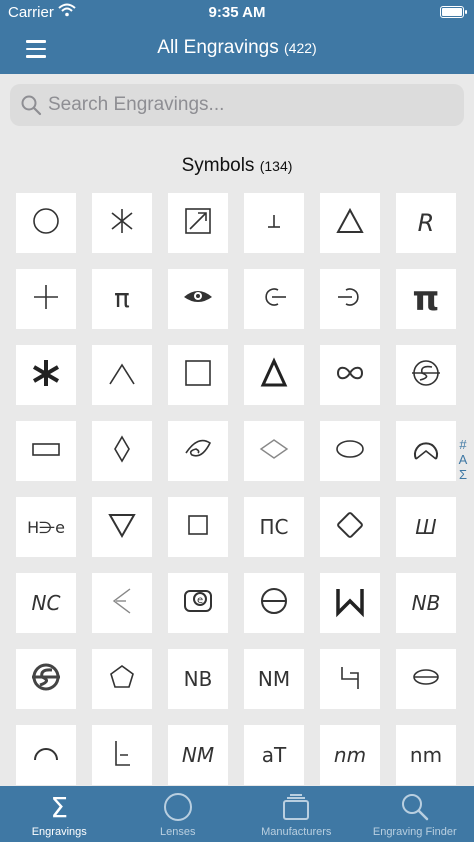 The height and width of the screenshot is (842, 474). Describe the element at coordinates (122, 603) in the screenshot. I see `symbol-tile-star-triangle` at that location.